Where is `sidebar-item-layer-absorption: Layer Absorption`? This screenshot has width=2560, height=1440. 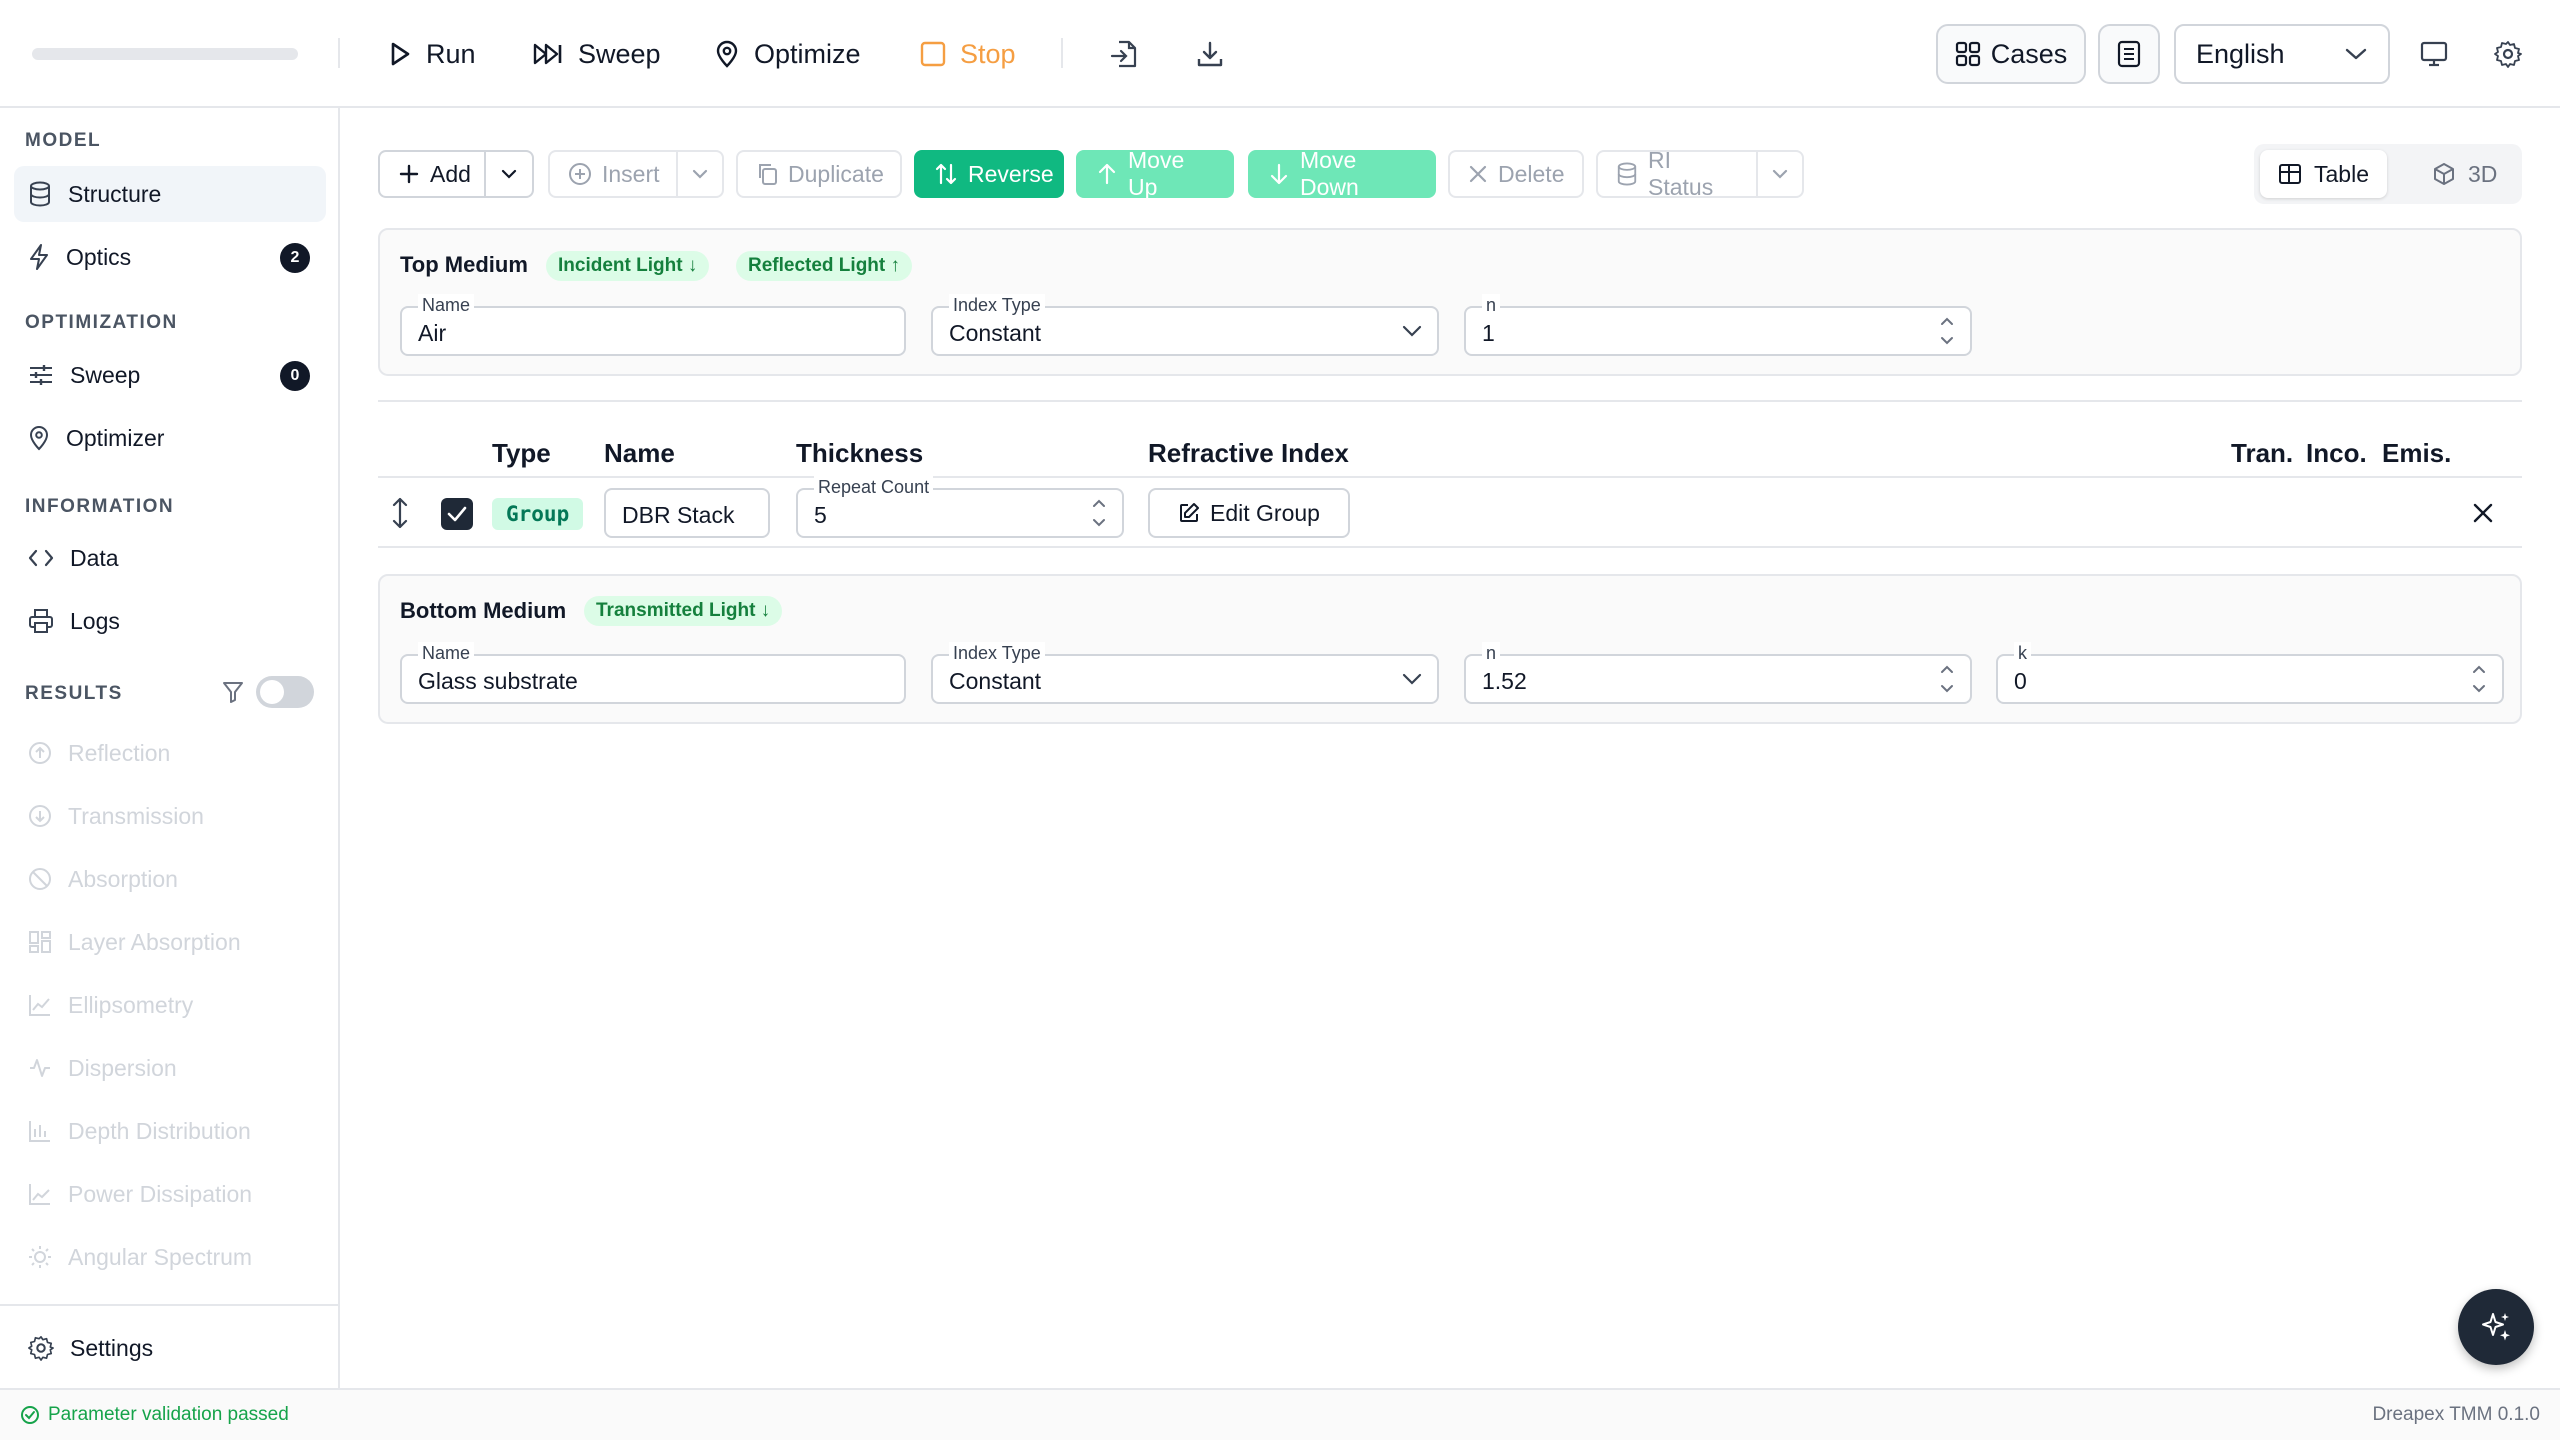
sidebar-item-layer-absorption: Layer Absorption is located at coordinates (170, 942).